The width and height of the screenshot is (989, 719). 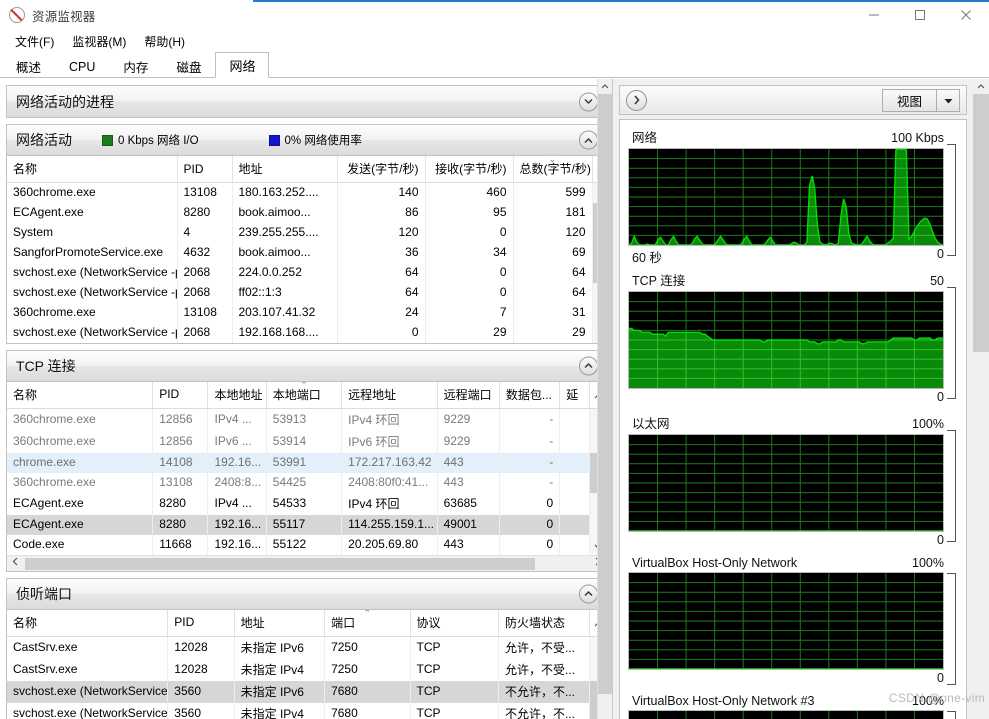 I want to click on hscroll-left-arrow, so click(x=15, y=563).